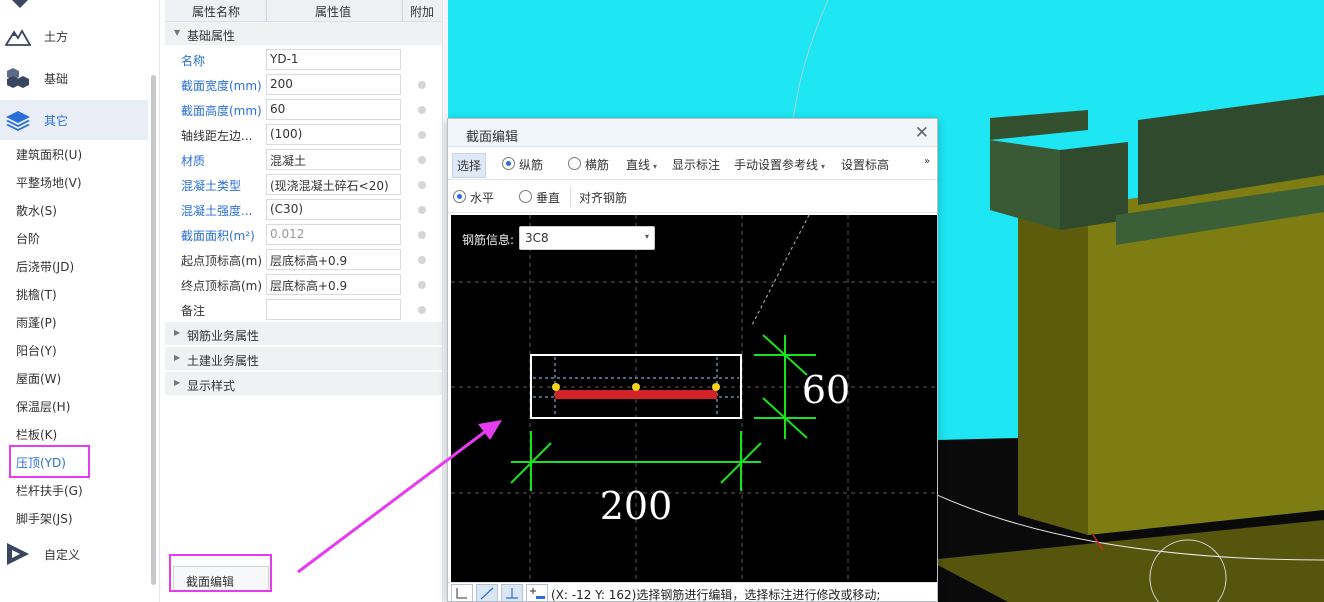 The width and height of the screenshot is (1324, 602). I want to click on group-rebar-properties: ▶ 钢筋业务属性, so click(303, 334).